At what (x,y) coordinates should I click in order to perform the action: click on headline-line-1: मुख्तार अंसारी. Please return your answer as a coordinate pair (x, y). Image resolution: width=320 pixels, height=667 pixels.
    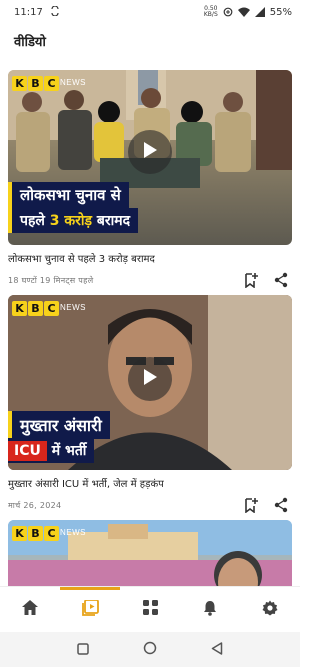
    Looking at the image, I should click on (59, 425).